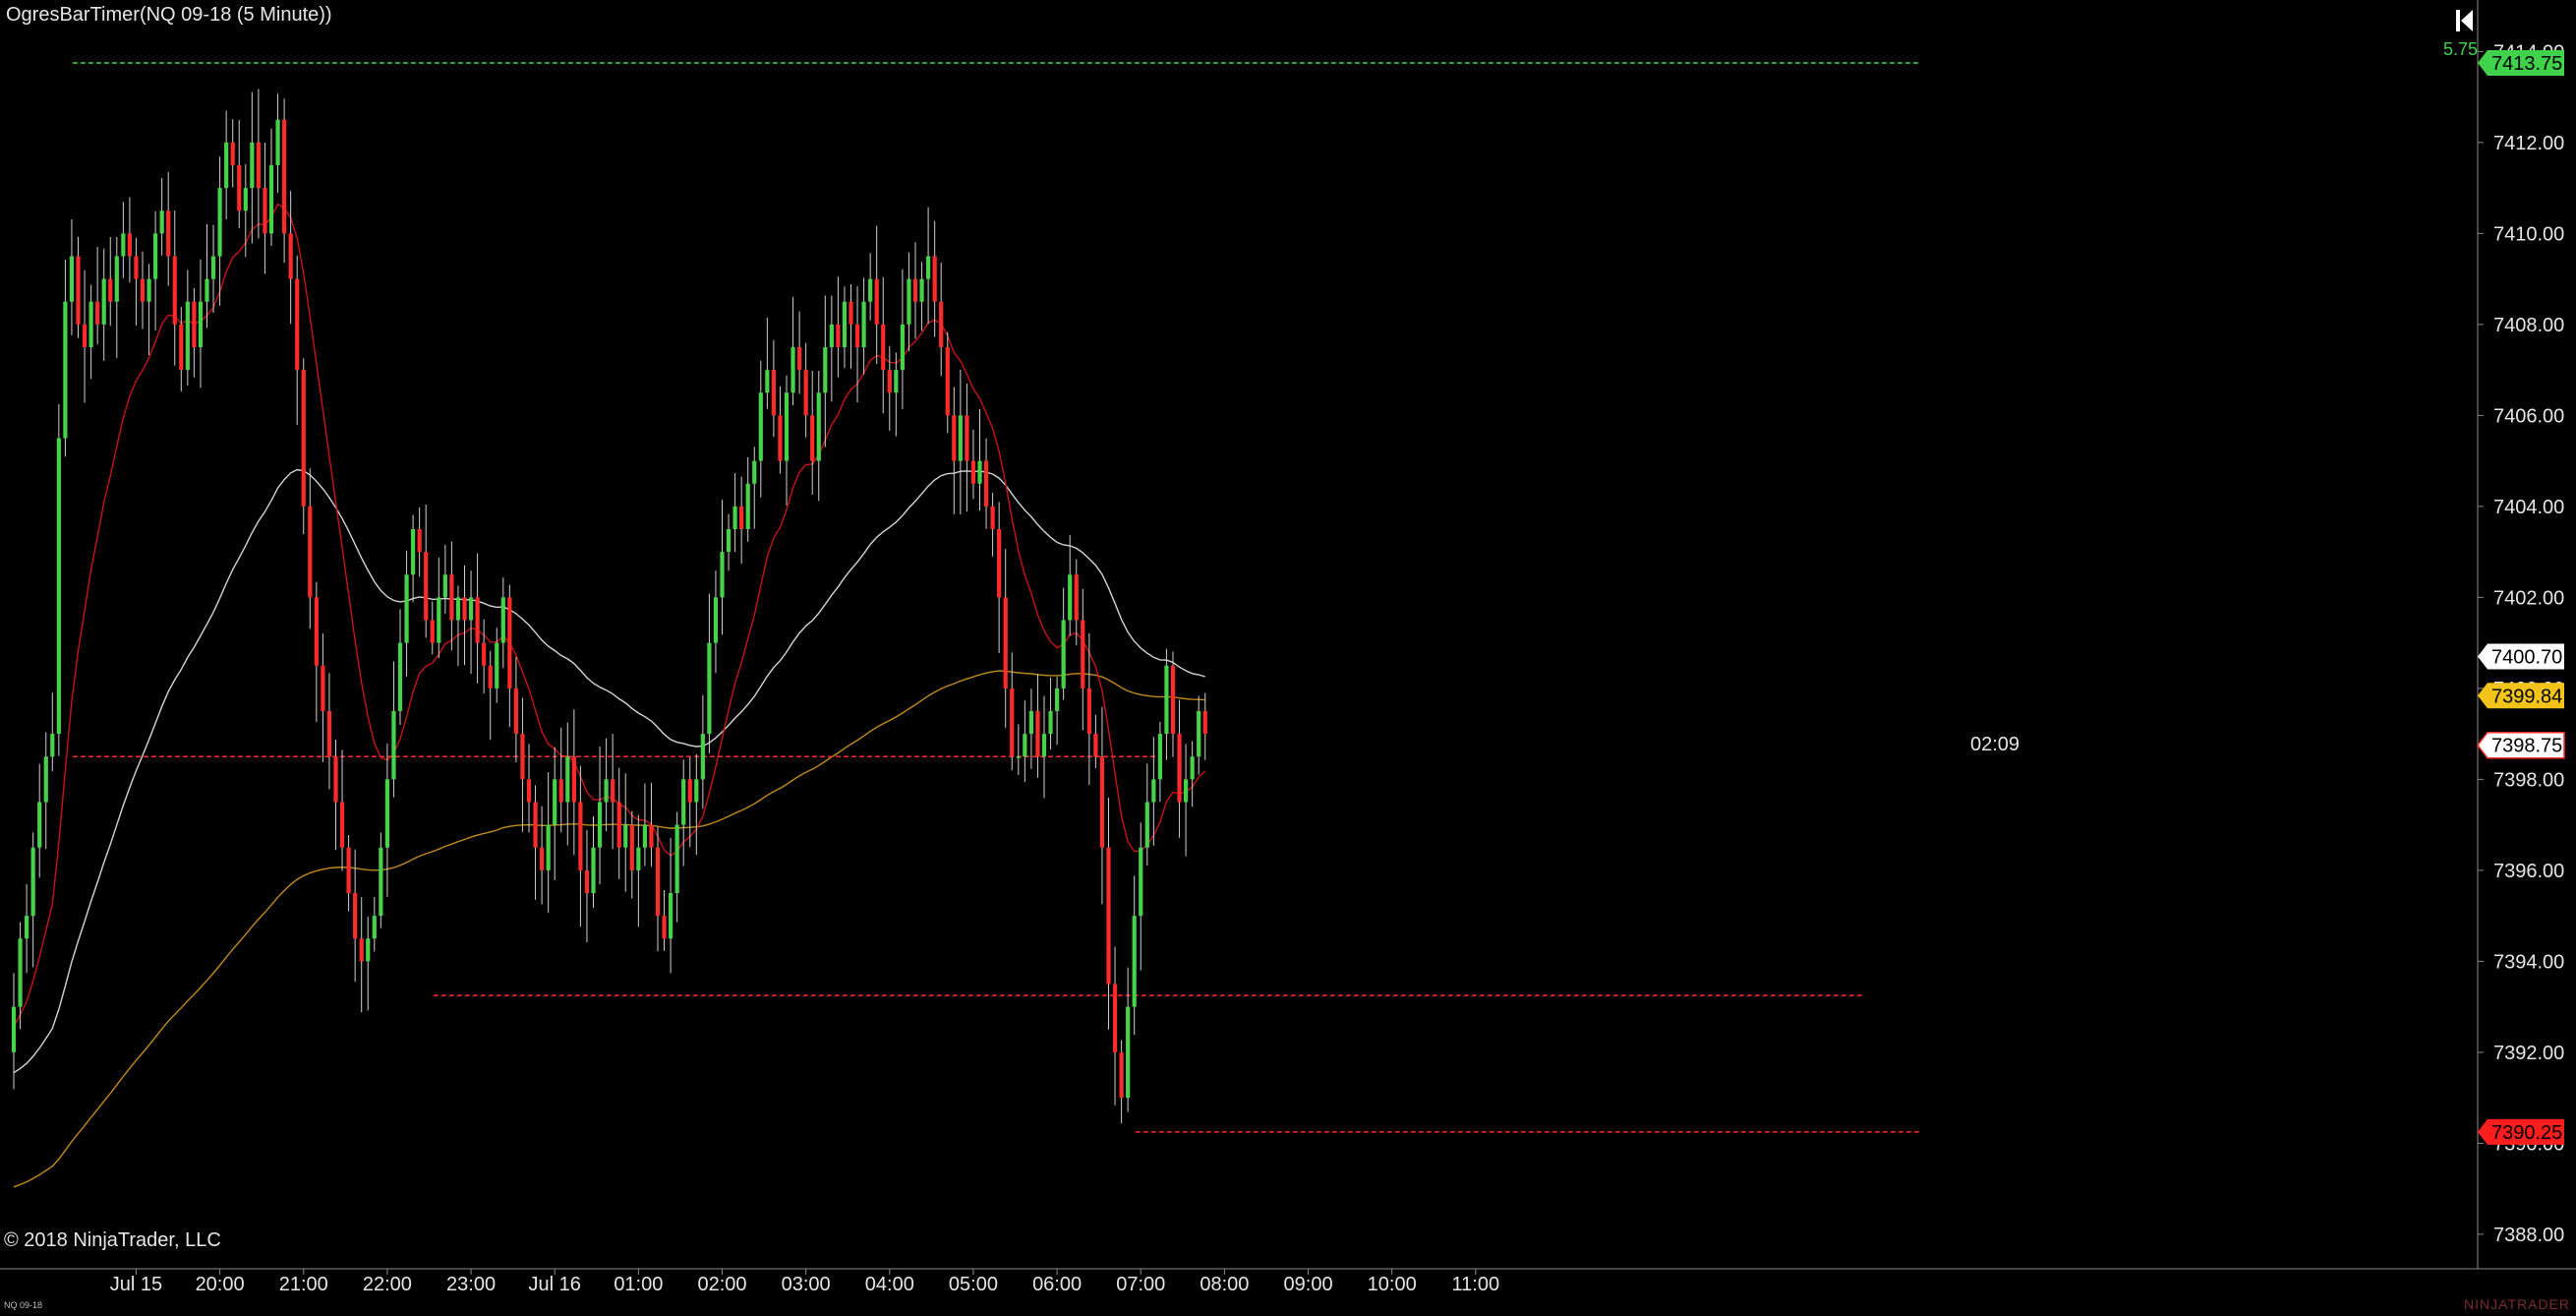 The height and width of the screenshot is (1316, 2576). Describe the element at coordinates (2528, 416) in the screenshot. I see `price-tick-label: 7406.00` at that location.